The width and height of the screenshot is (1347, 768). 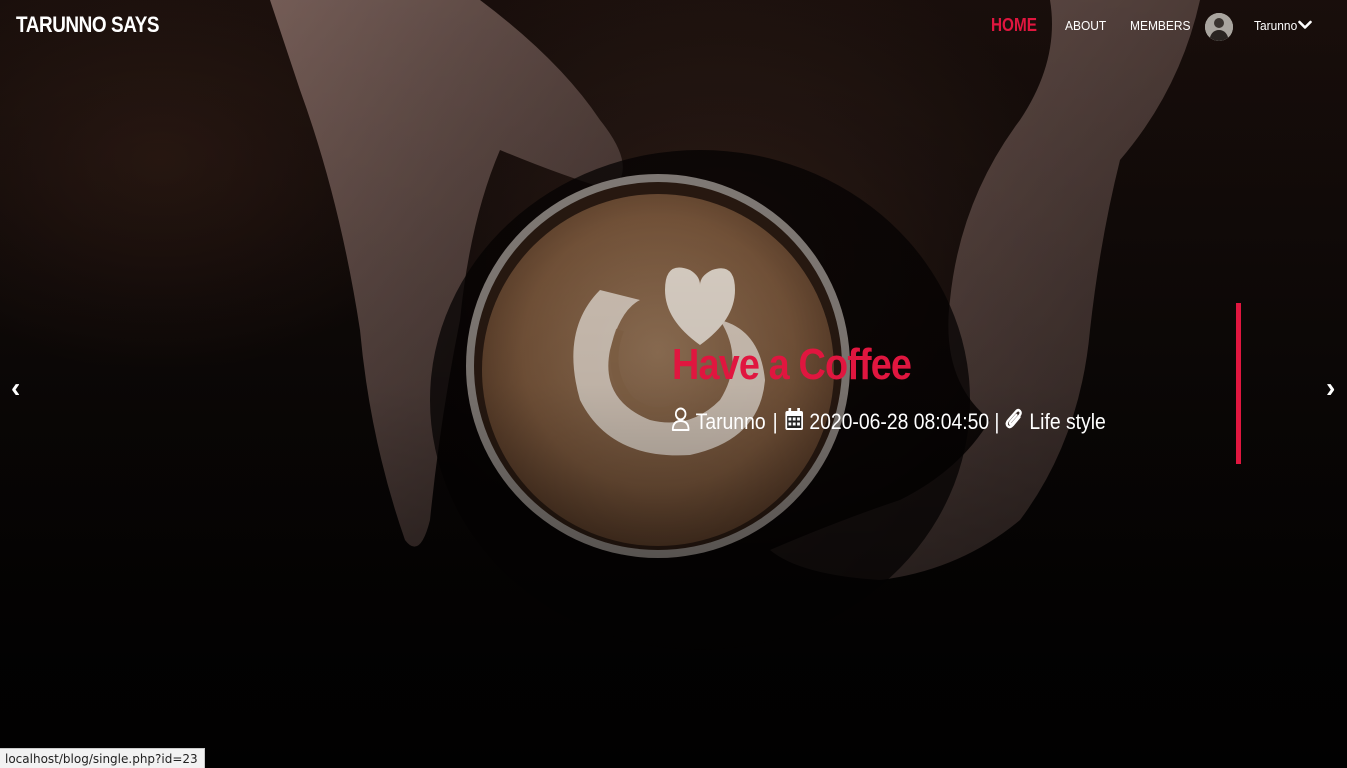 What do you see at coordinates (792, 365) in the screenshot?
I see `slide-title: Have a Coffee` at bounding box center [792, 365].